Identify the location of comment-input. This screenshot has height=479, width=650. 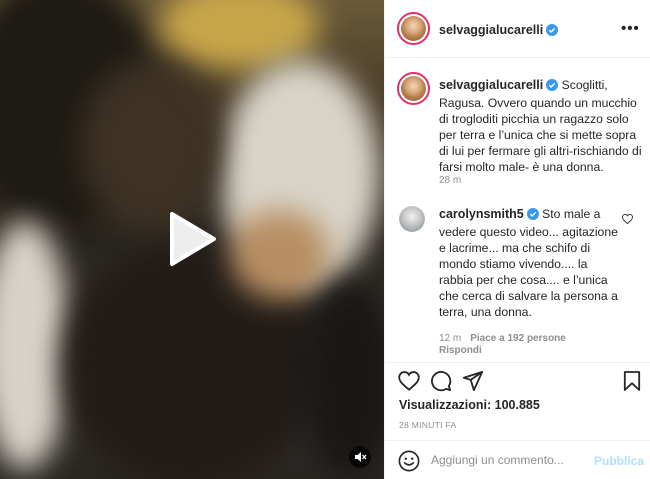
(506, 460).